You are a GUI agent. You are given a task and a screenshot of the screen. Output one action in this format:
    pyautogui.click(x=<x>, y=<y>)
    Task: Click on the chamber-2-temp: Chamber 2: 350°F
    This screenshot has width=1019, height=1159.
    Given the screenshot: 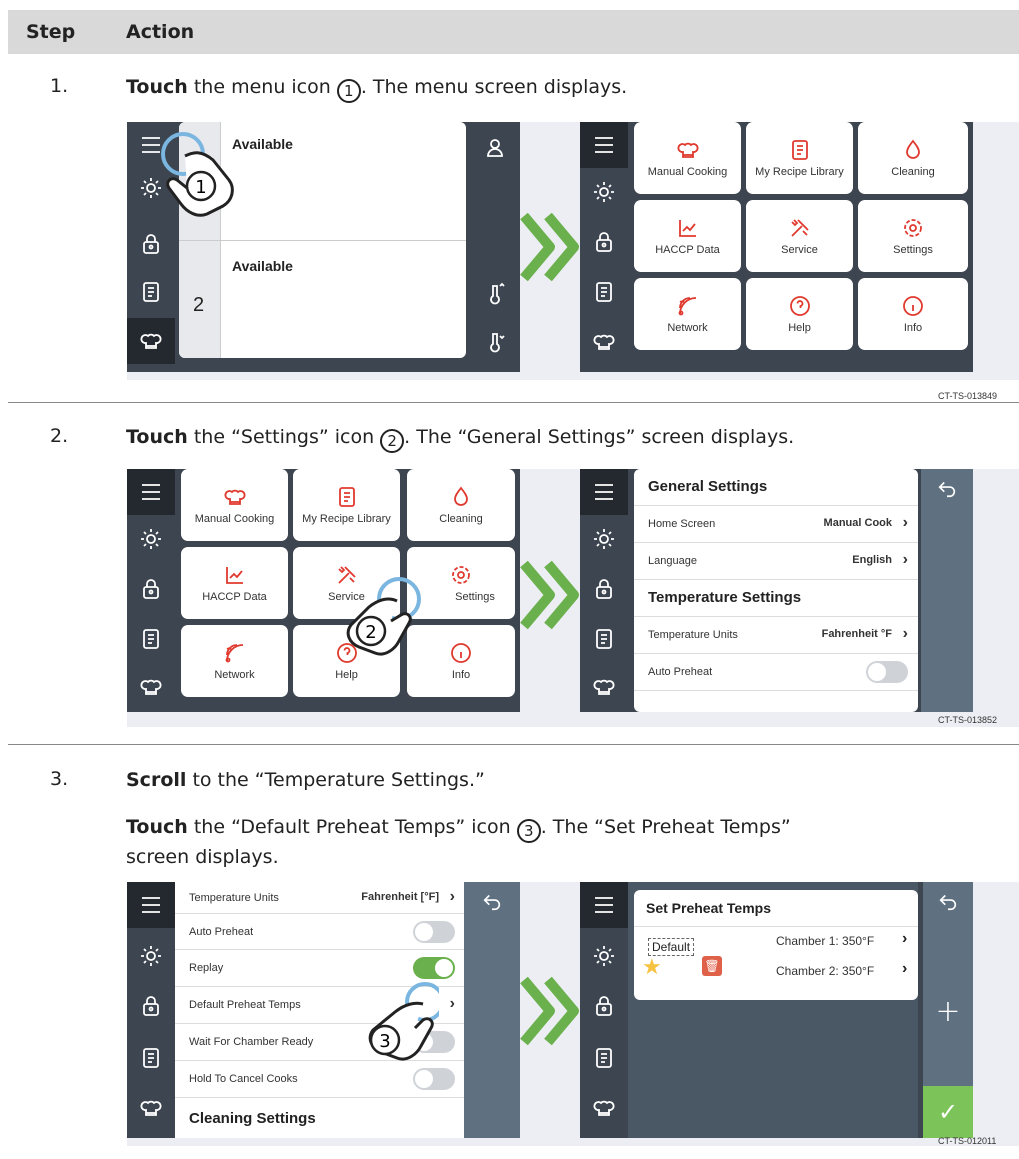 What is the action you would take?
    pyautogui.click(x=825, y=971)
    